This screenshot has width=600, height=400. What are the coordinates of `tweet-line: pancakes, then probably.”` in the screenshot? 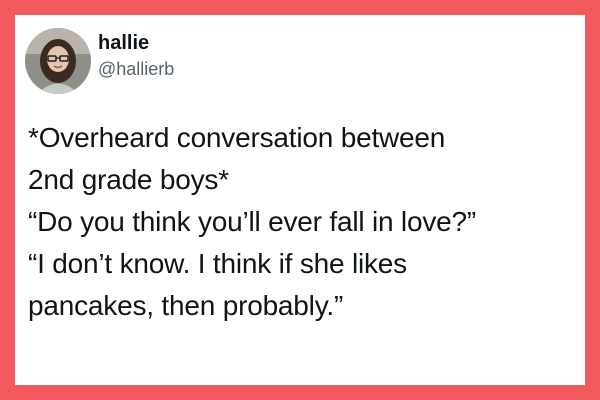 It's located at (186, 305).